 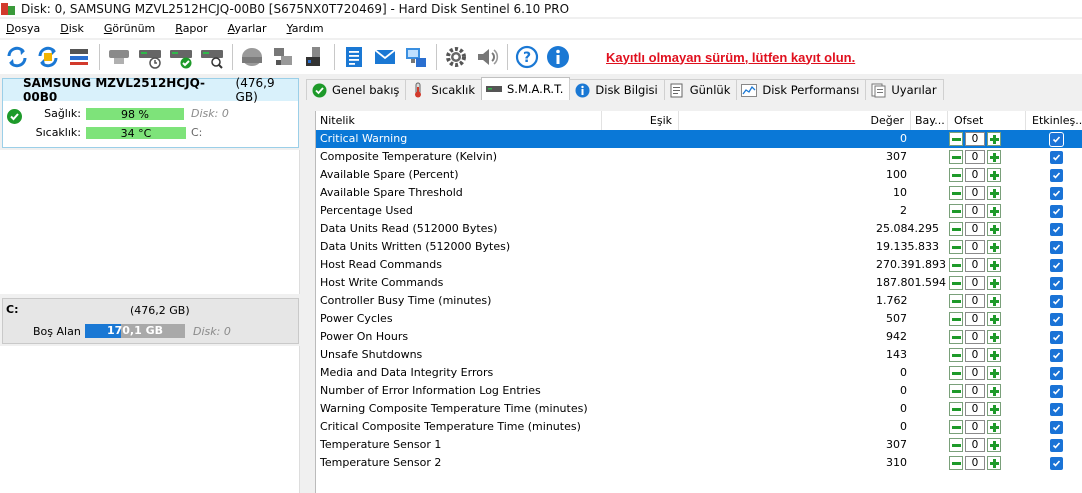 I want to click on menu-gorunum: Görünüm, so click(x=129, y=28).